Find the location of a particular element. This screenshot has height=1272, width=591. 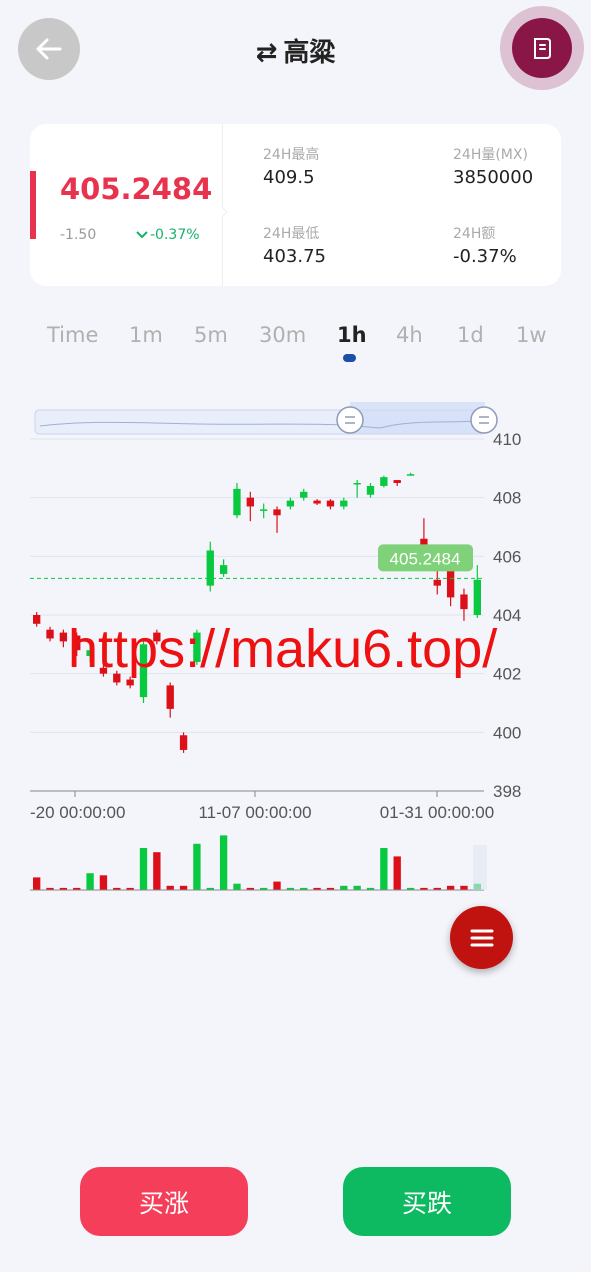

range-slider-window is located at coordinates (417, 418).